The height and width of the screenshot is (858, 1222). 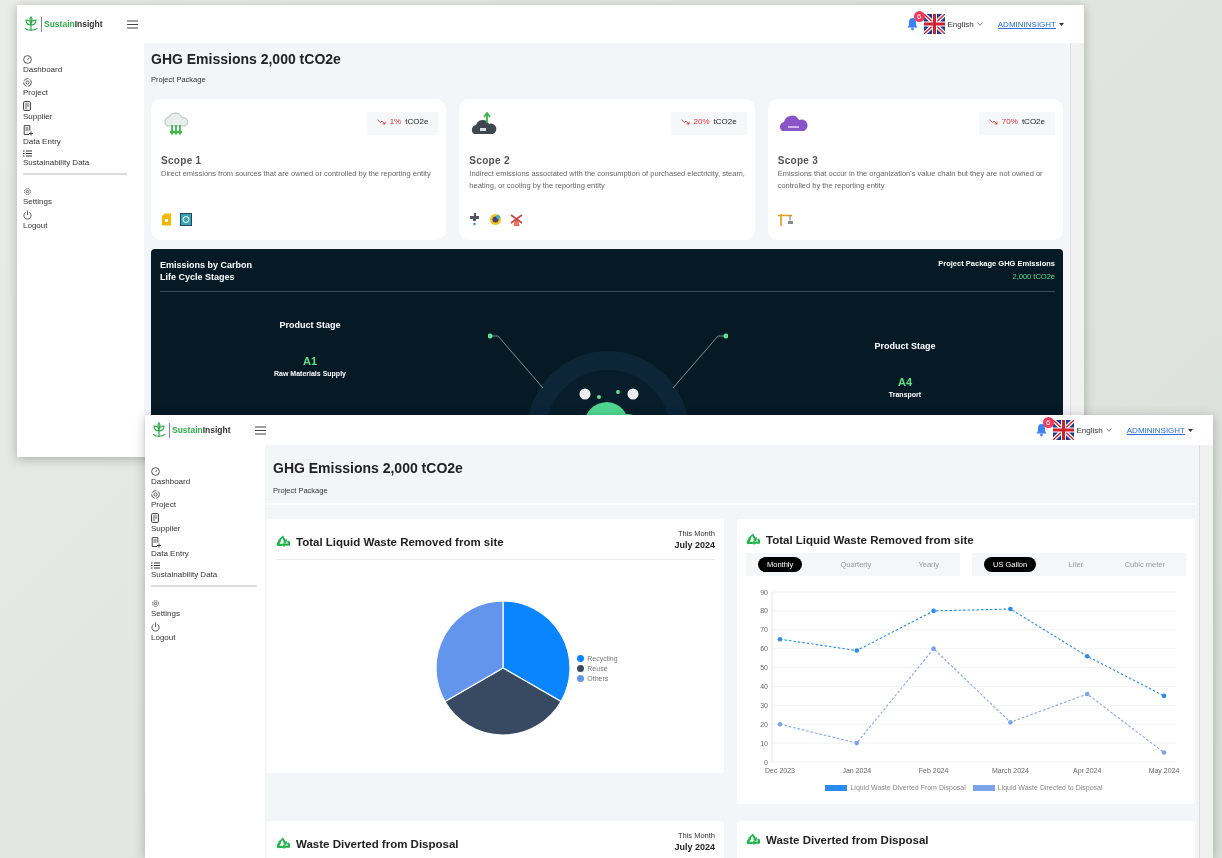 I want to click on boiler-icon, so click(x=186, y=219).